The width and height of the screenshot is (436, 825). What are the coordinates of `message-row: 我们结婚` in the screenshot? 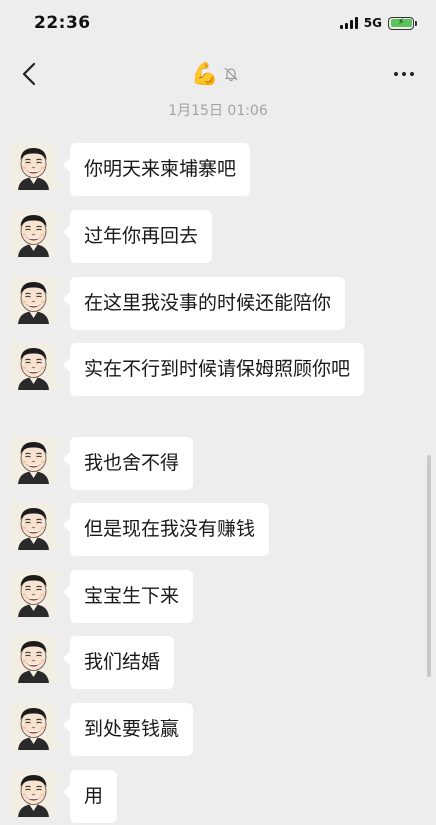 It's located at (92, 662).